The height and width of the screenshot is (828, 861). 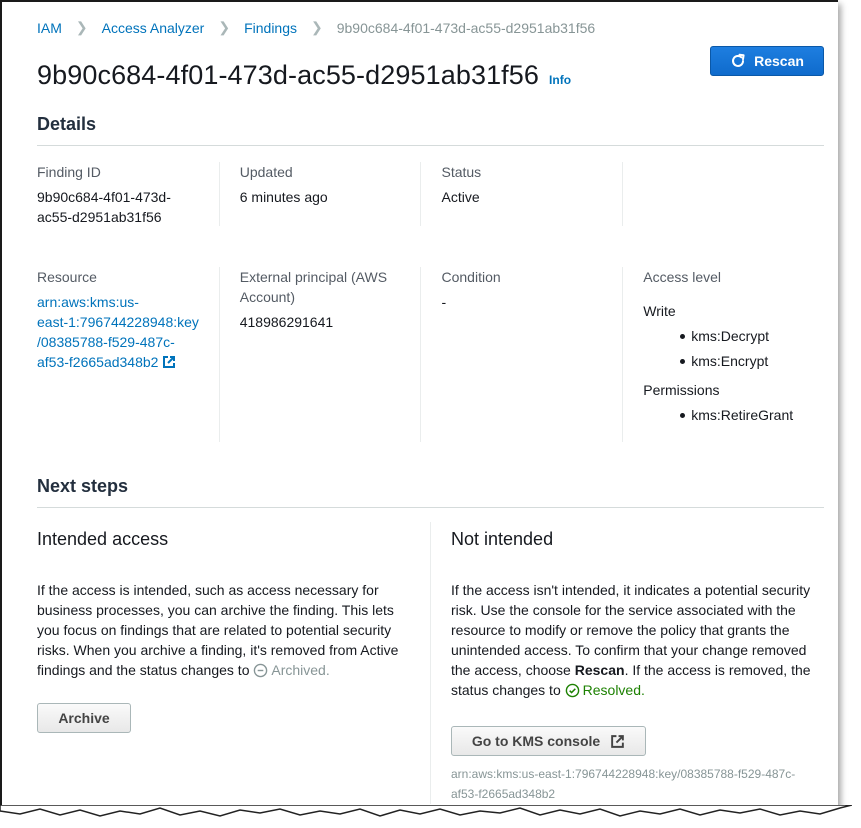 What do you see at coordinates (118, 322) in the screenshot?
I see `resource-arn-line: east-1:796744228948:key` at bounding box center [118, 322].